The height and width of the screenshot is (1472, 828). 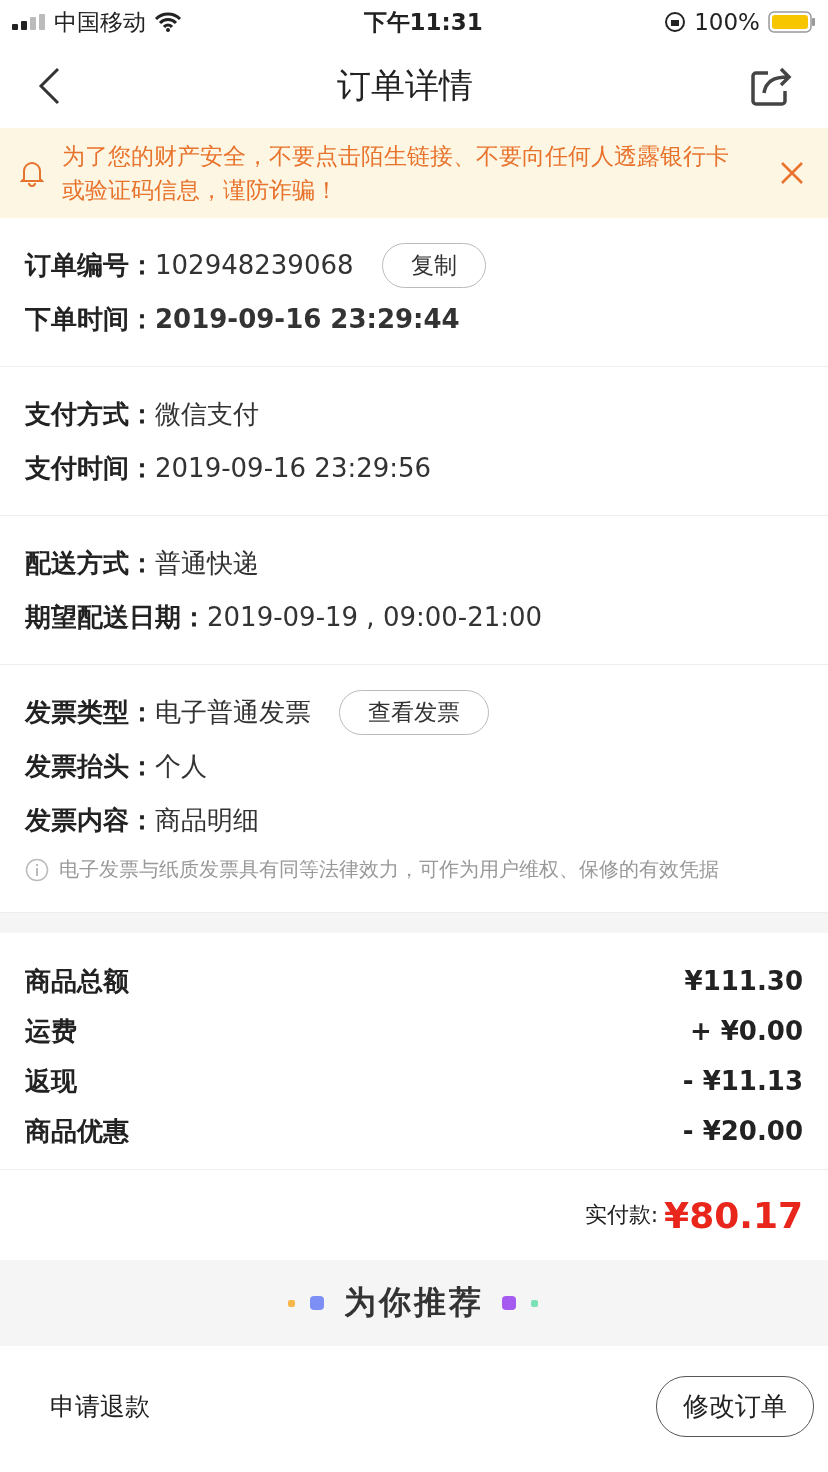 What do you see at coordinates (90, 712) in the screenshot?
I see `field-label: 发票类型：` at bounding box center [90, 712].